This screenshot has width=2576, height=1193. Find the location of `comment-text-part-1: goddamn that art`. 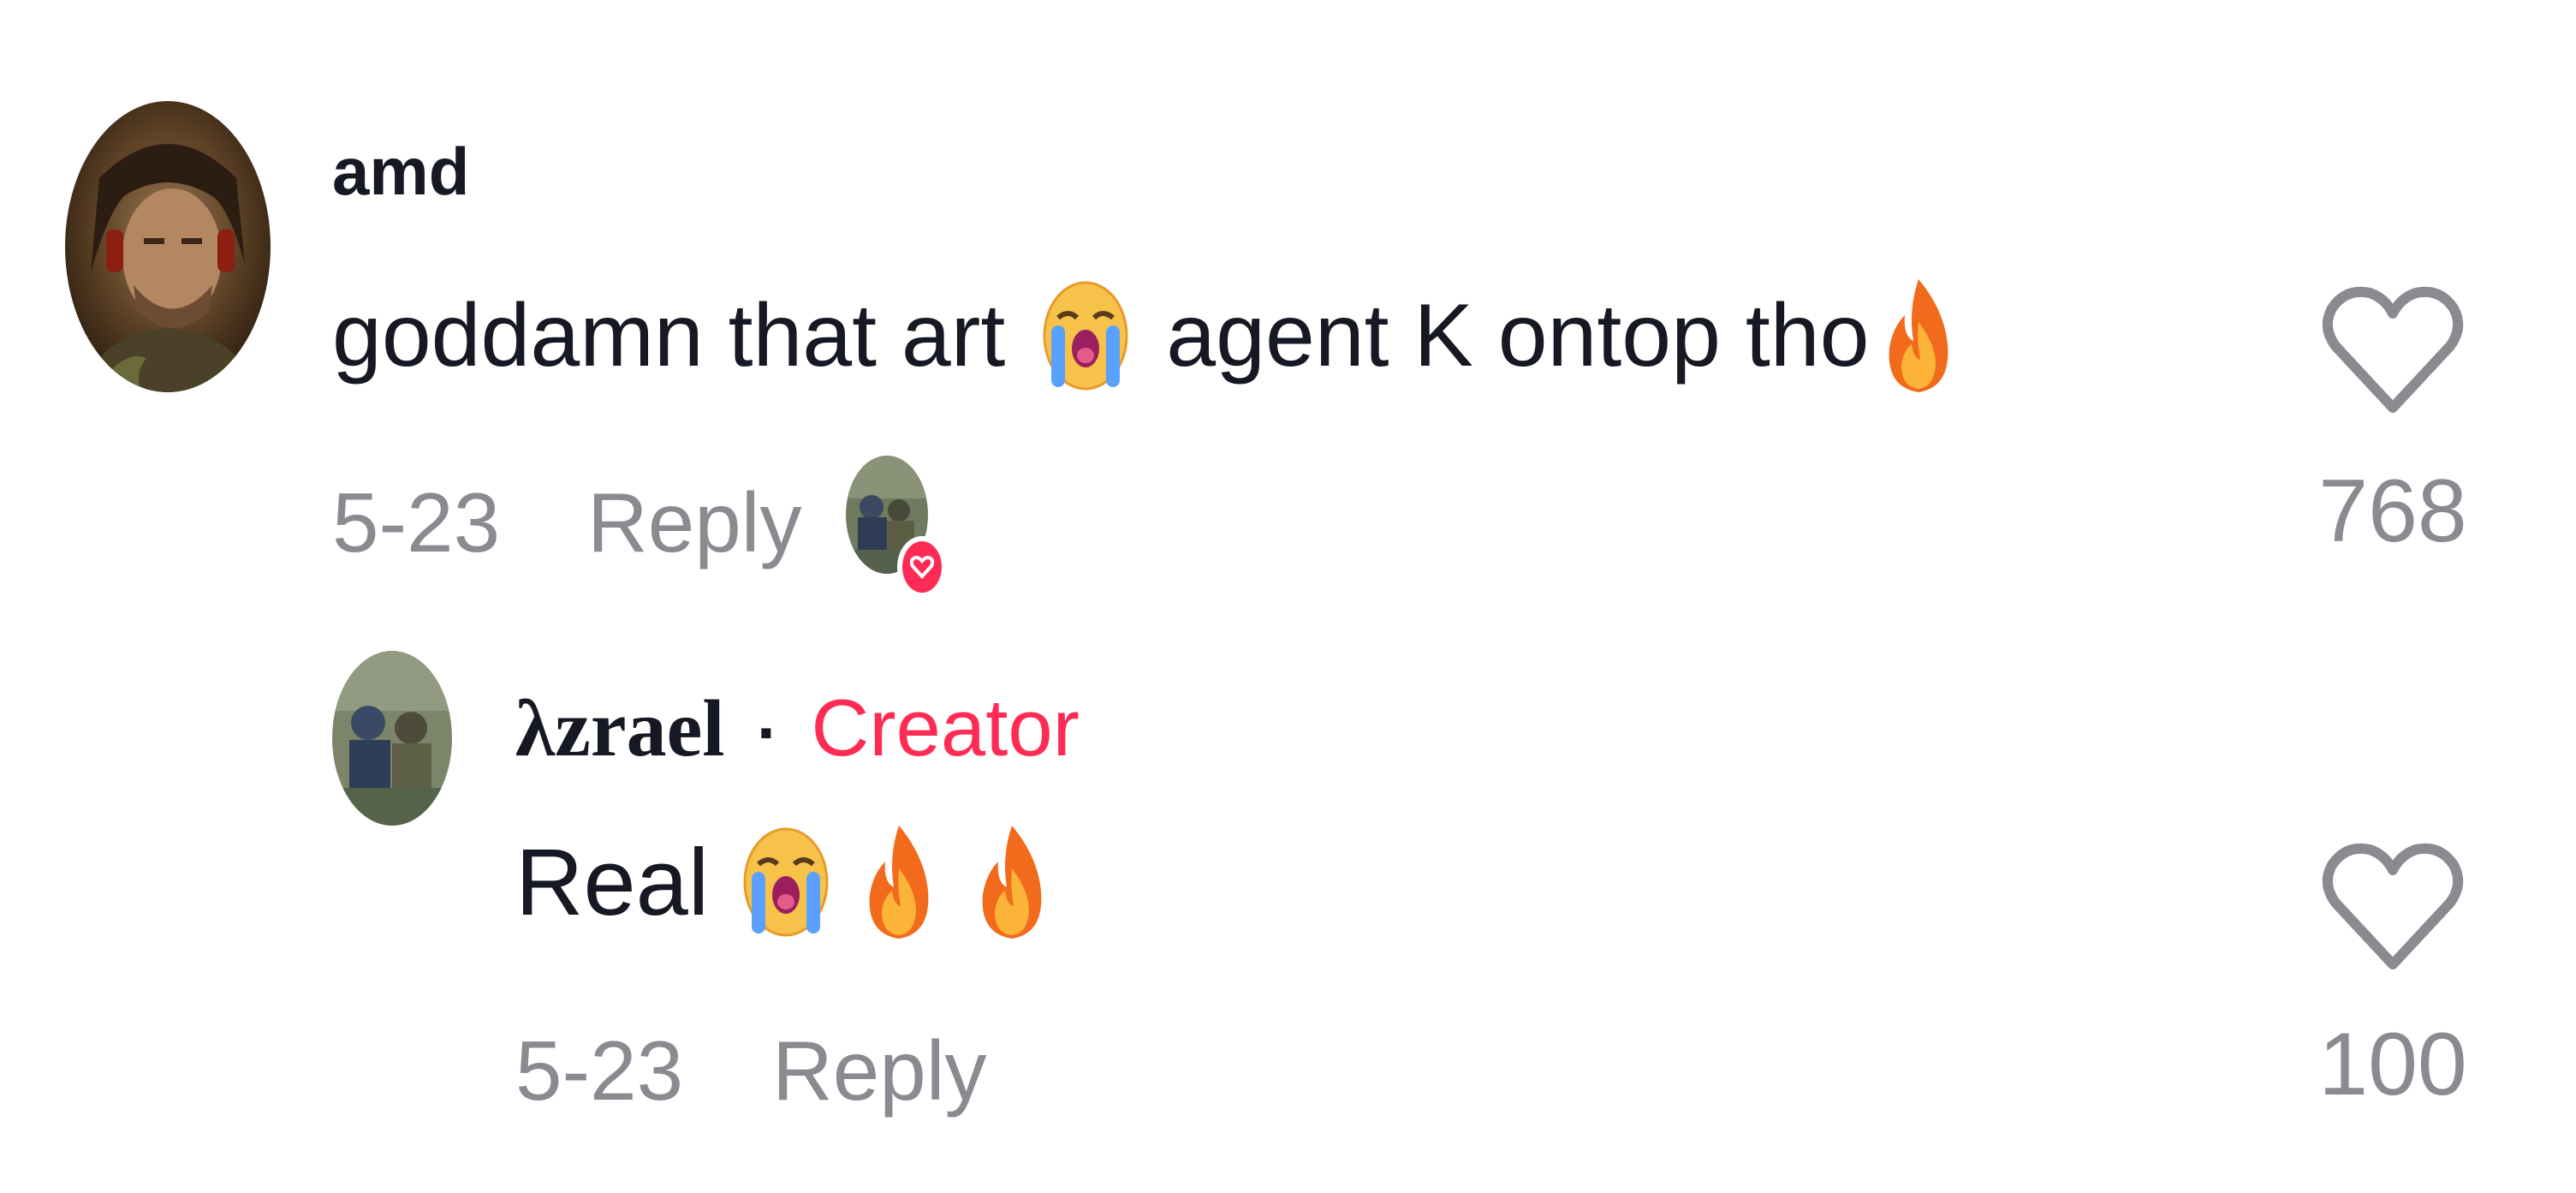

comment-text-part-1: goddamn that art is located at coordinates (669, 335).